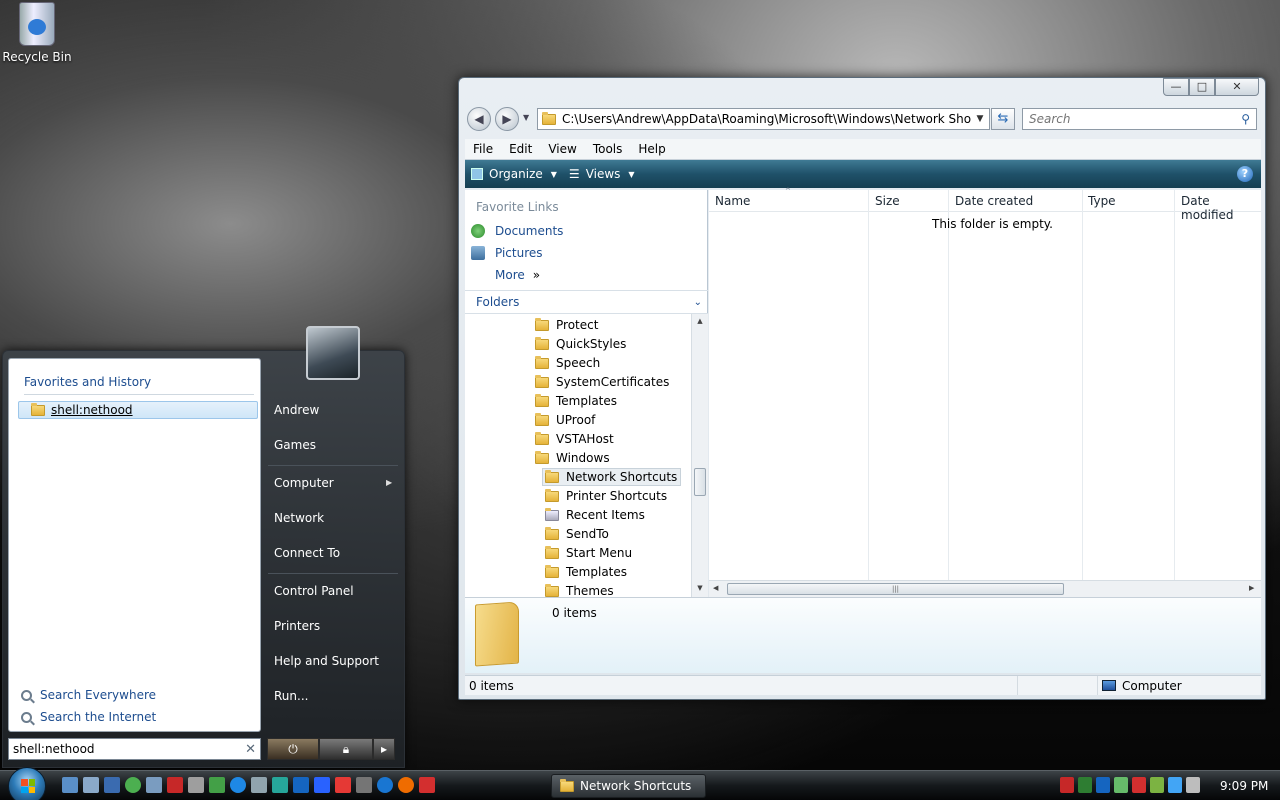  Describe the element at coordinates (576, 400) in the screenshot. I see `tree-item-templates: Templates` at that location.